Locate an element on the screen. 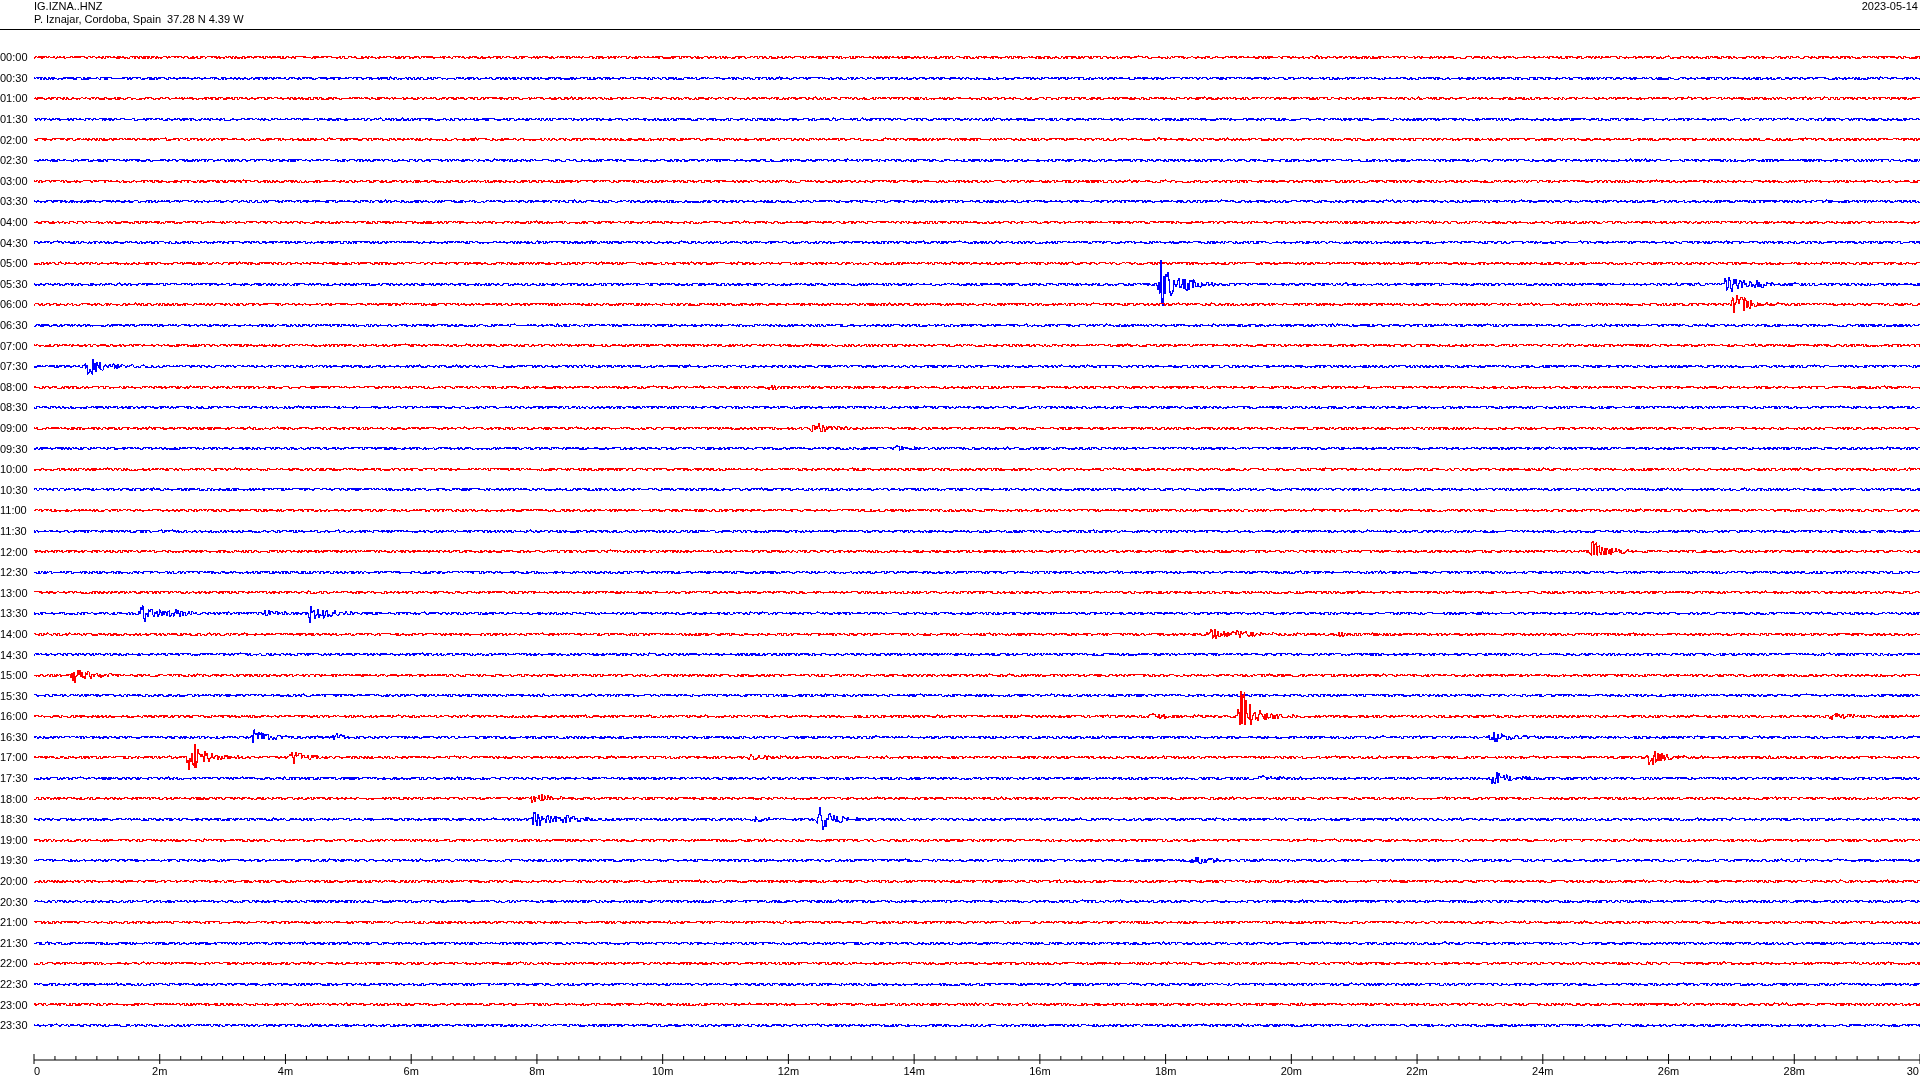 The height and width of the screenshot is (1080, 1920). time-label: 23:00 is located at coordinates (14, 1004).